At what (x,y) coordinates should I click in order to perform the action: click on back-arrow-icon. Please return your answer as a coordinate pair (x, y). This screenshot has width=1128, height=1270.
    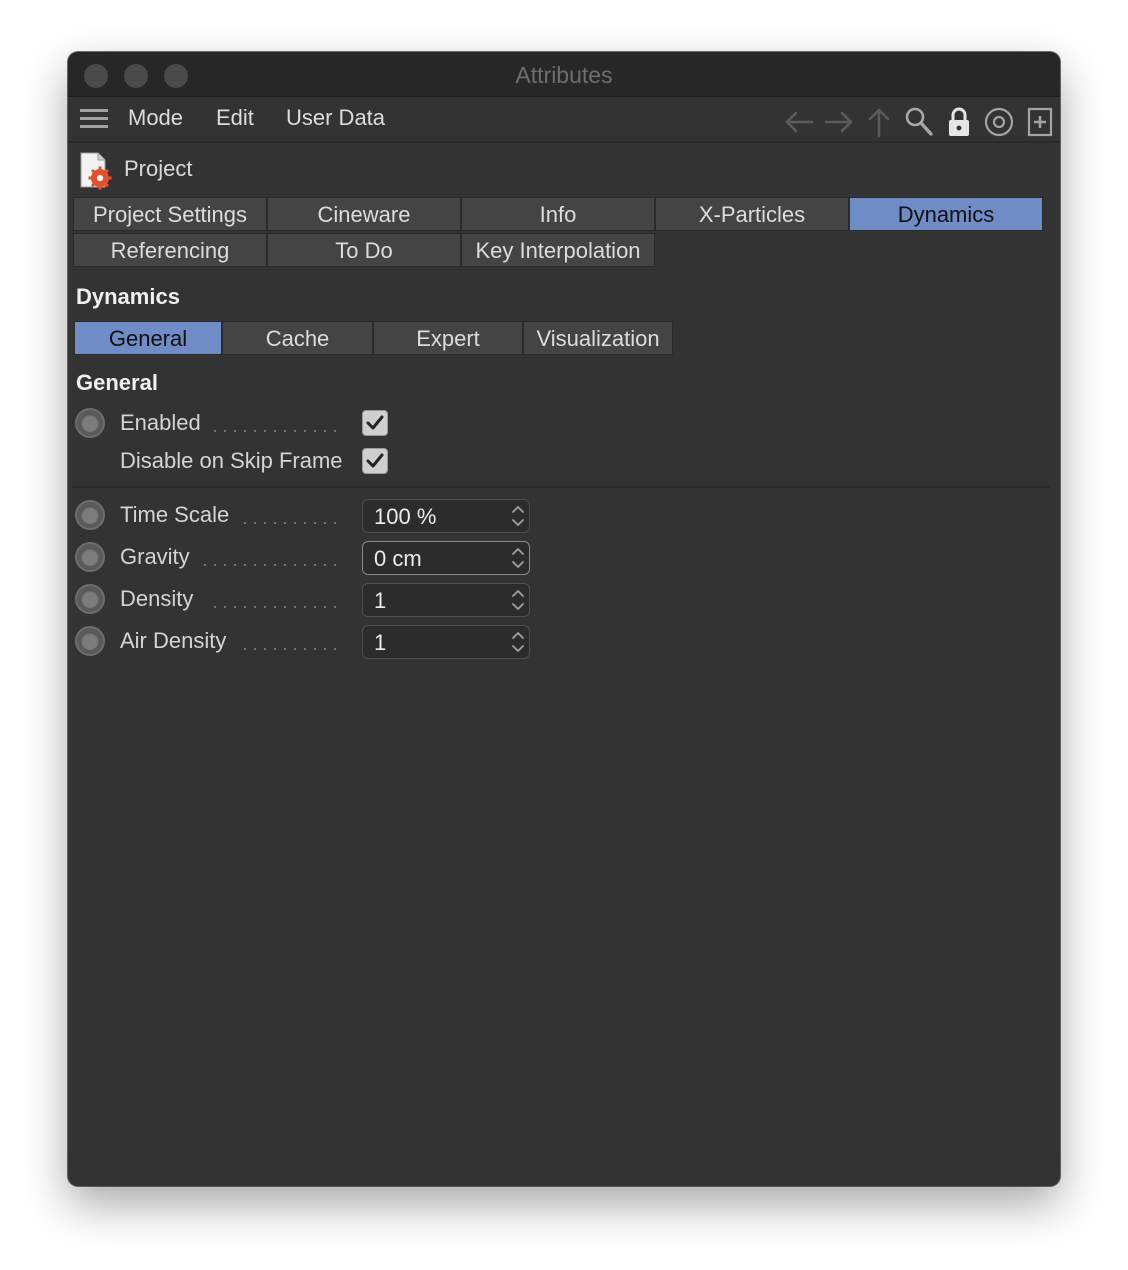
    Looking at the image, I should click on (799, 122).